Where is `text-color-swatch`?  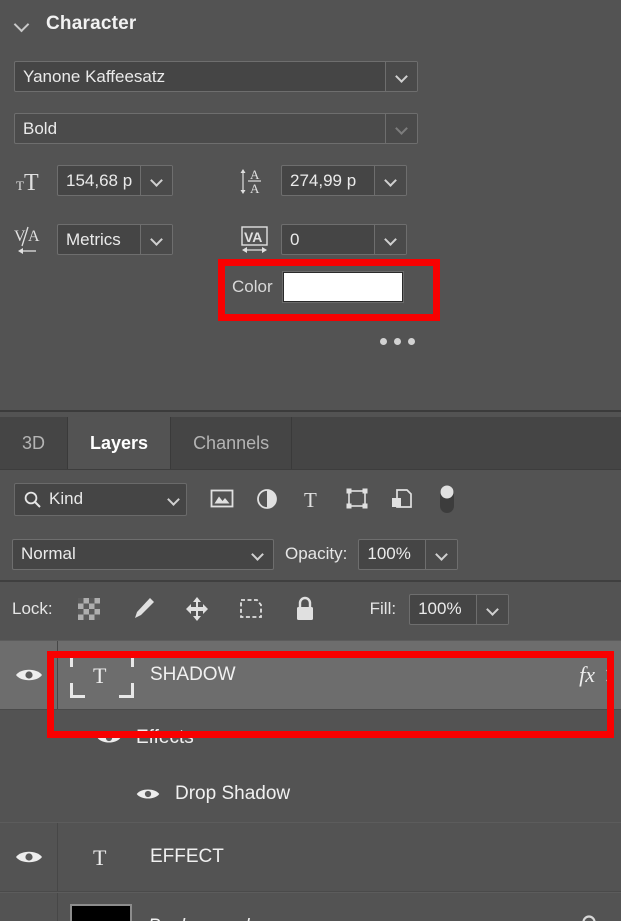 text-color-swatch is located at coordinates (342, 287).